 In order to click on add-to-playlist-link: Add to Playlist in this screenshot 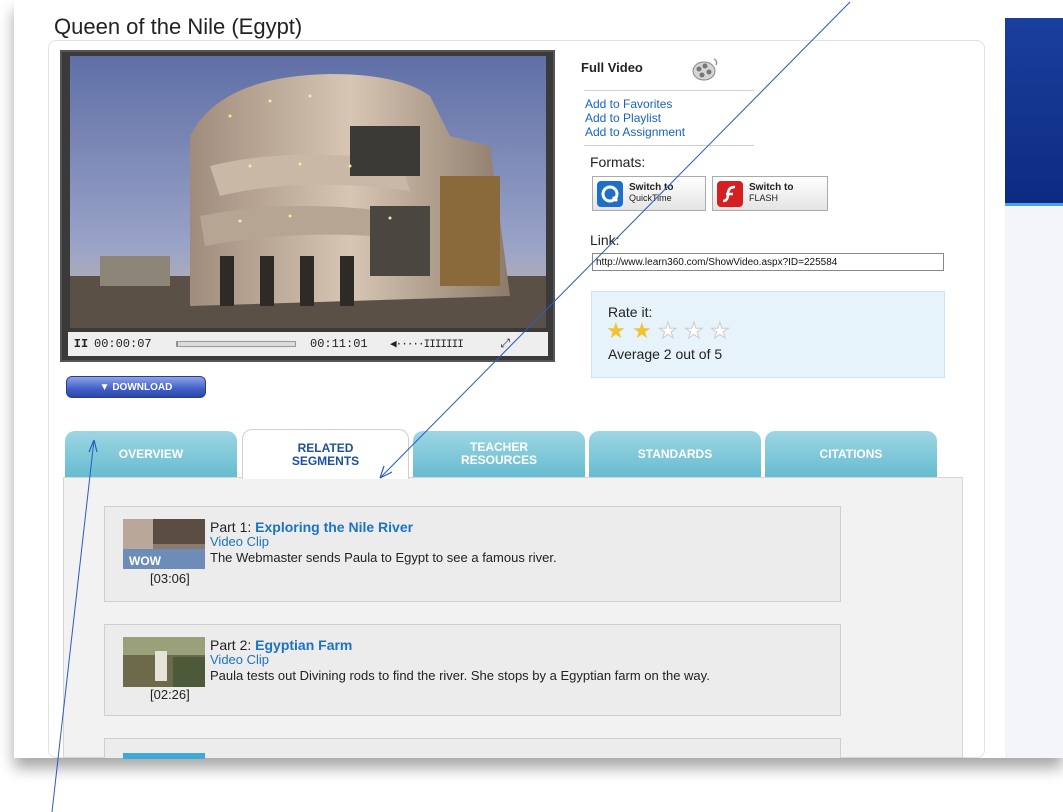, I will do `click(623, 118)`.